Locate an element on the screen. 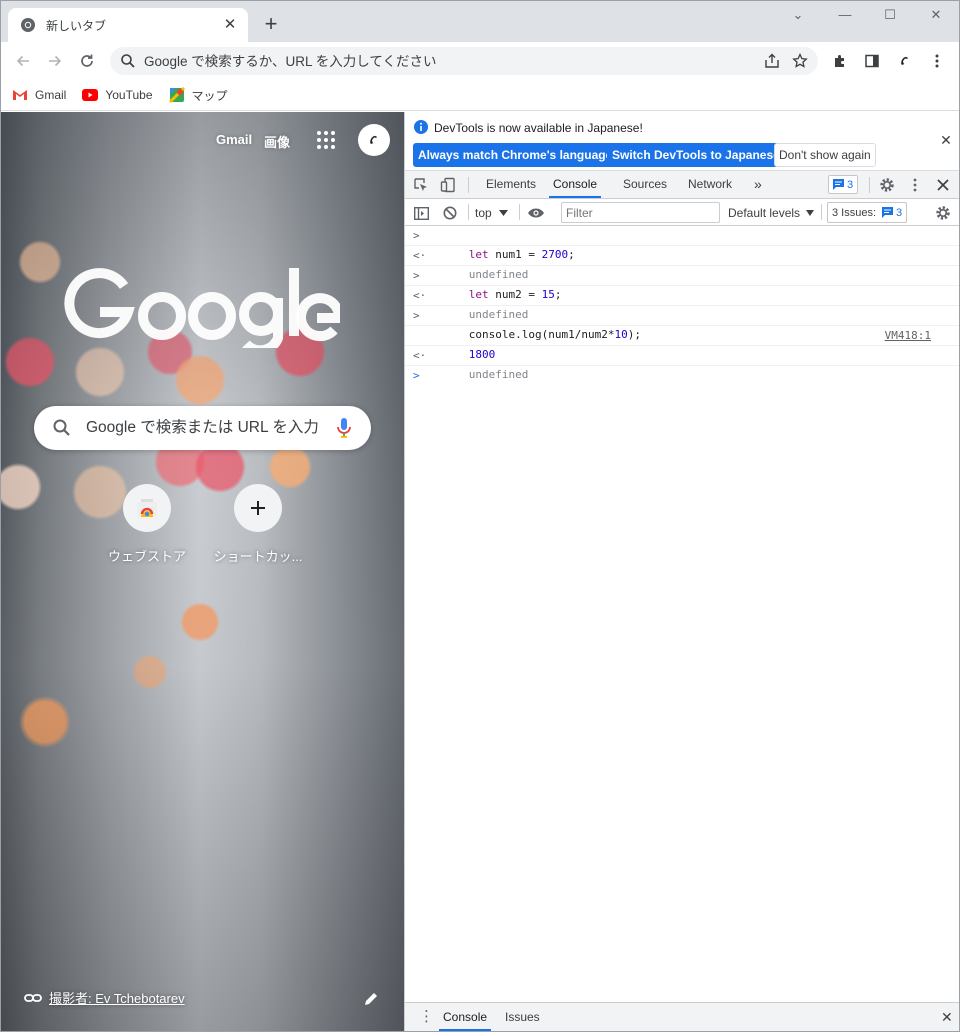 The width and height of the screenshot is (960, 1032). photo-credit-text: 撮影者: Ev Tchebotarev is located at coordinates (117, 998).